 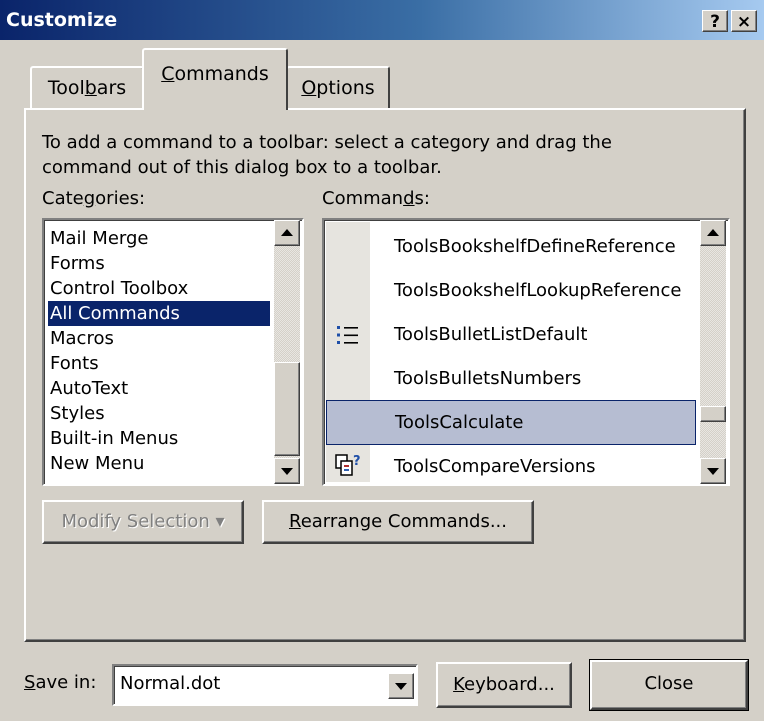 What do you see at coordinates (159, 313) in the screenshot?
I see `list-item-selected: All Commands` at bounding box center [159, 313].